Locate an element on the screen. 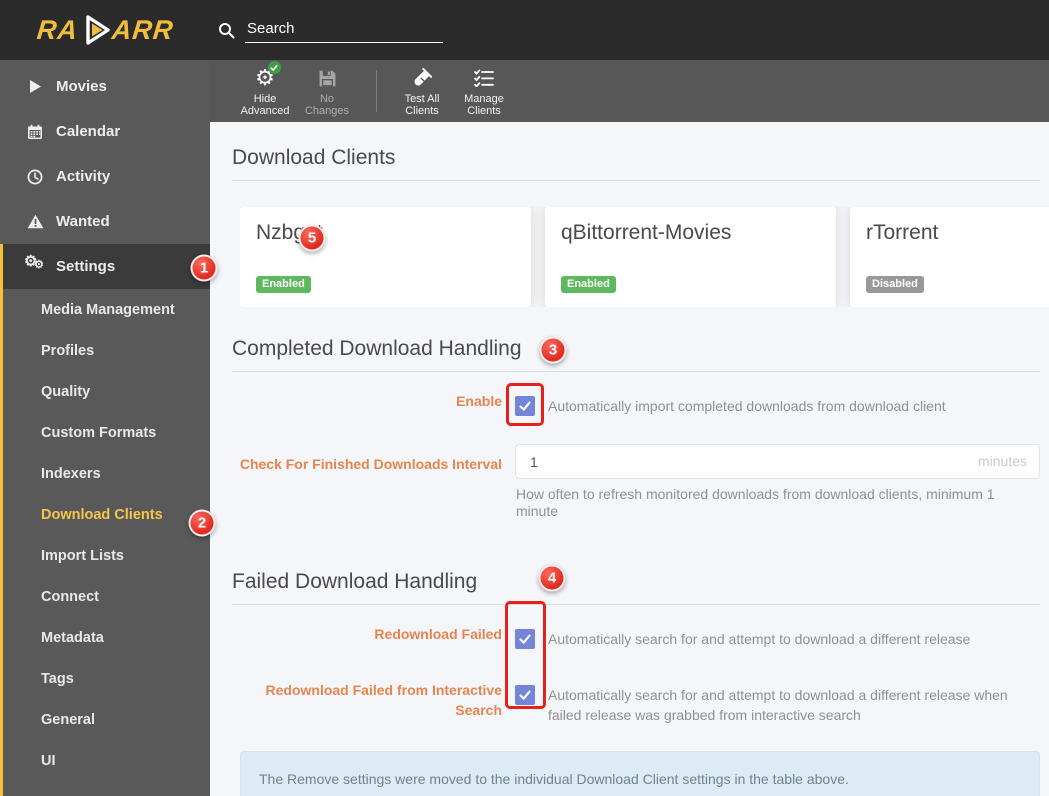  client-name: Nzbget is located at coordinates (289, 232).